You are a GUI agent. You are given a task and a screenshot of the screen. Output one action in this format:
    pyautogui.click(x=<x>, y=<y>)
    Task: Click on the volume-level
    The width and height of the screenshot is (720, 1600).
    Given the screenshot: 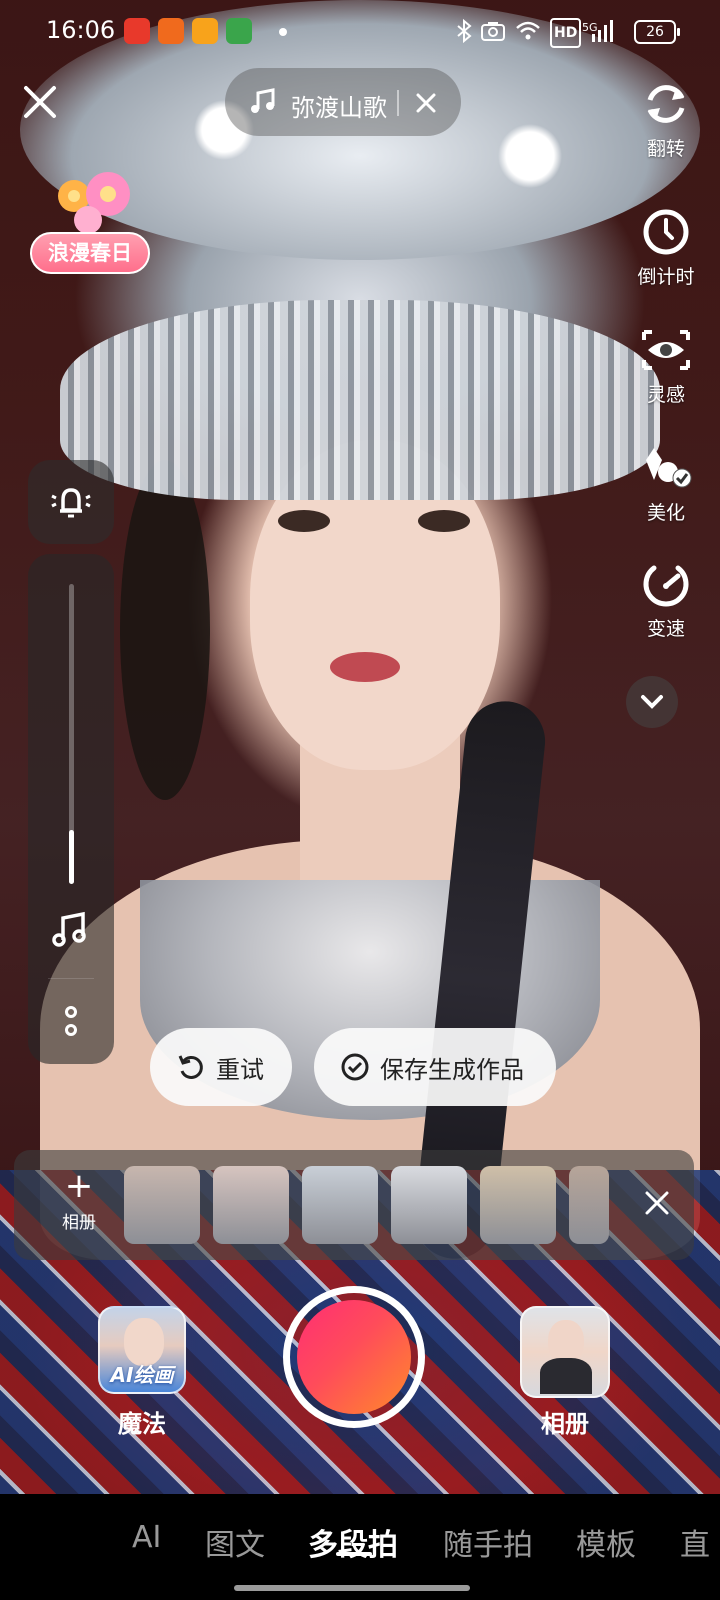 What is the action you would take?
    pyautogui.click(x=71, y=857)
    